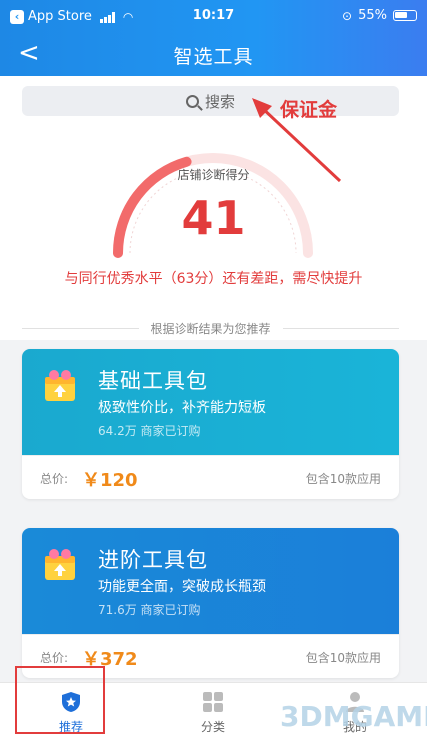 This screenshot has height=736, width=427. I want to click on header: ‹ App Store ◠ 10:17 ⊙ 55% < 智选工具, so click(213, 38).